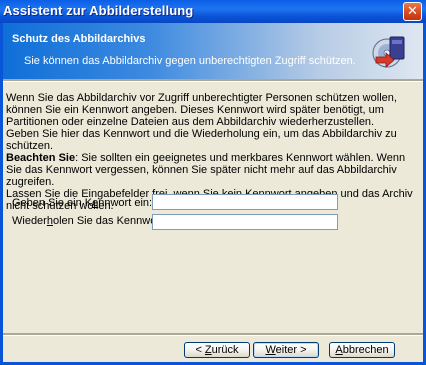 The height and width of the screenshot is (365, 426). What do you see at coordinates (98, 10) in the screenshot?
I see `window-title: Assistent zur Abbilderstellung` at bounding box center [98, 10].